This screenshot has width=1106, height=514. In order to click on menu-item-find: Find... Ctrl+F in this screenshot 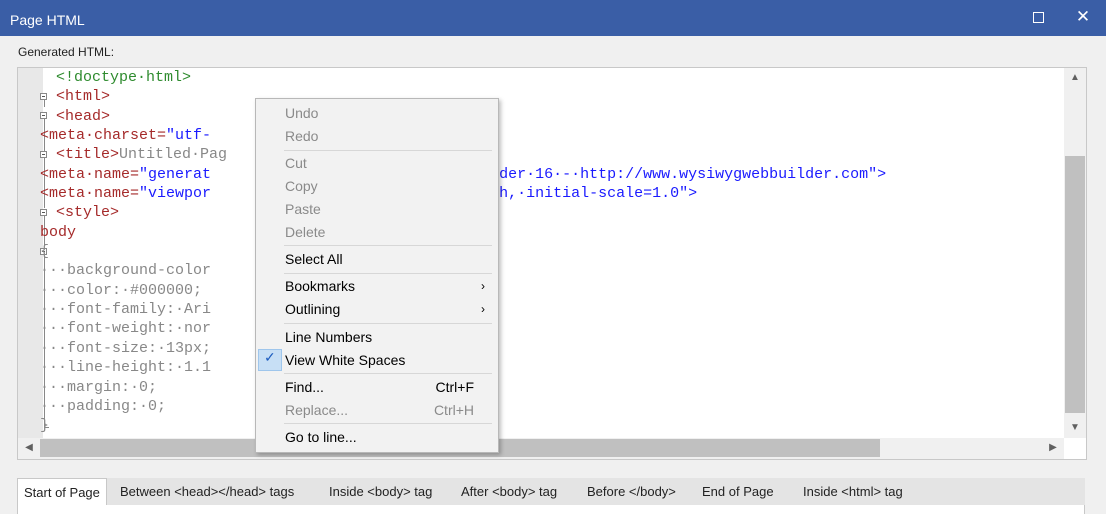, I will do `click(388, 387)`.